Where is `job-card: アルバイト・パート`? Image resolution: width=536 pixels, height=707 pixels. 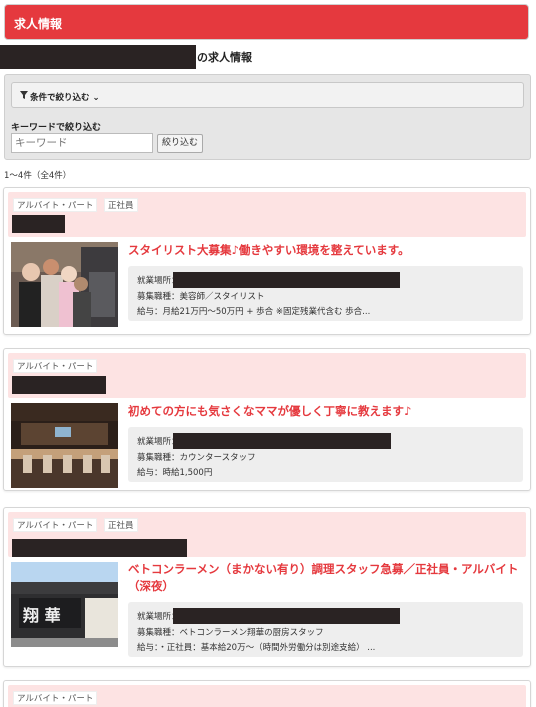
job-card: アルバイト・パート is located at coordinates (267, 693).